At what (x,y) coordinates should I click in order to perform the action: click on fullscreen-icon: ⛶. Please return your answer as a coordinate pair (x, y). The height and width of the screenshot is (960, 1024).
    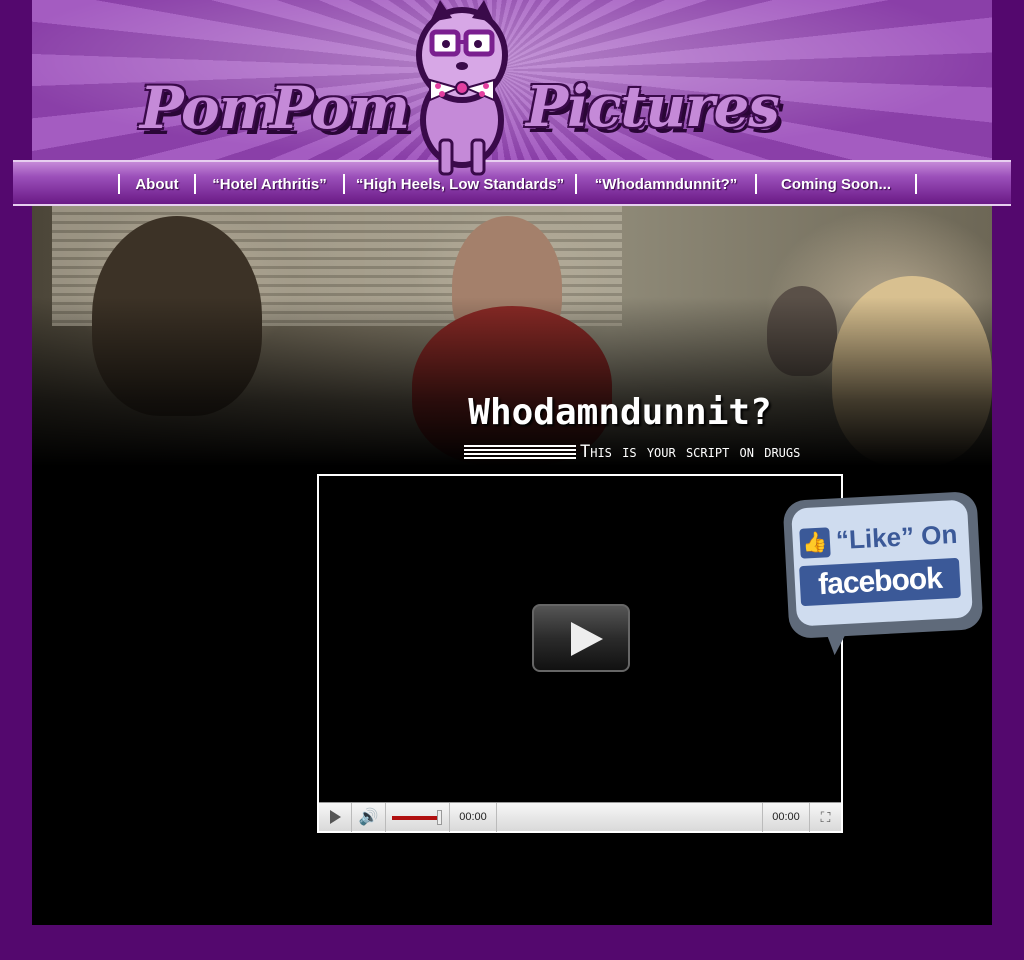
    Looking at the image, I should click on (825, 816).